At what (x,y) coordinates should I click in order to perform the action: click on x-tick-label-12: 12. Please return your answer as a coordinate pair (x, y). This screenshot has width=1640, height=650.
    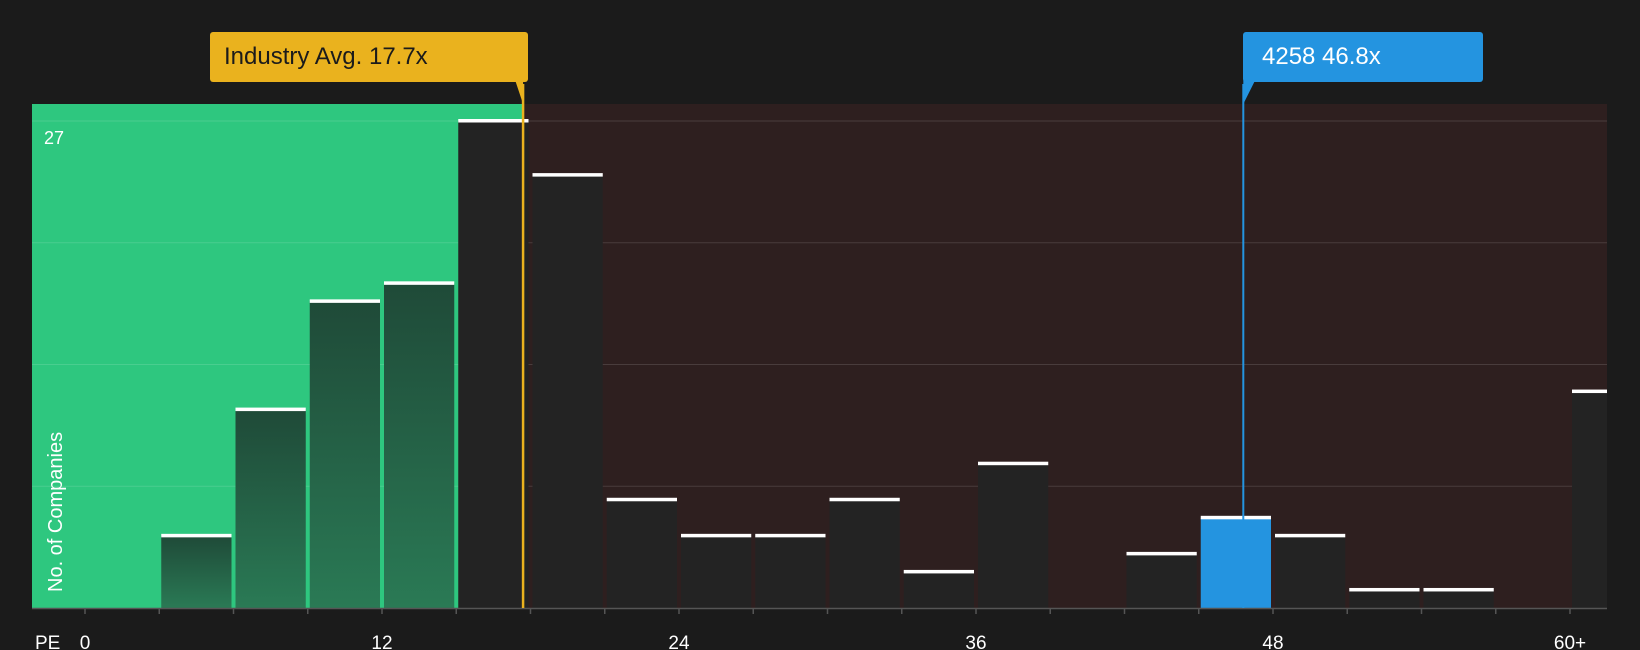
    Looking at the image, I should click on (381, 641).